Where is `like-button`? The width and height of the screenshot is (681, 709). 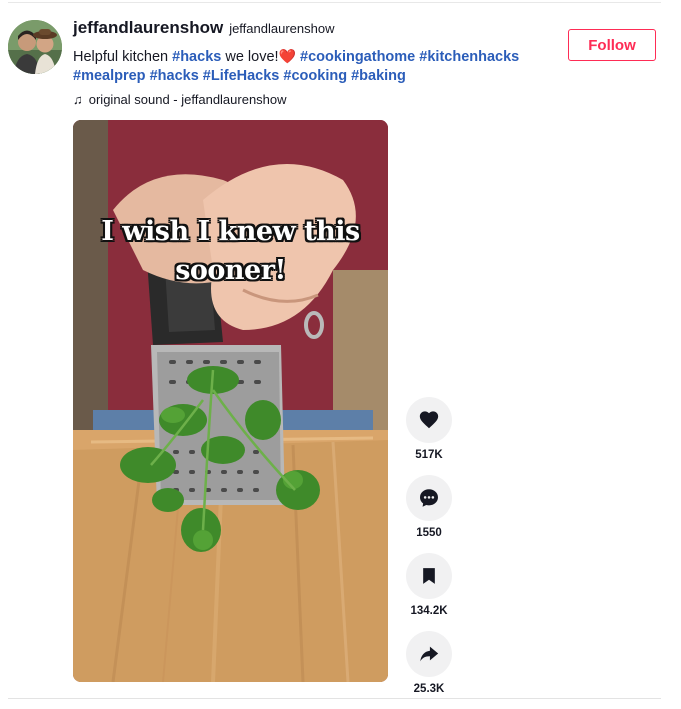
like-button is located at coordinates (429, 420).